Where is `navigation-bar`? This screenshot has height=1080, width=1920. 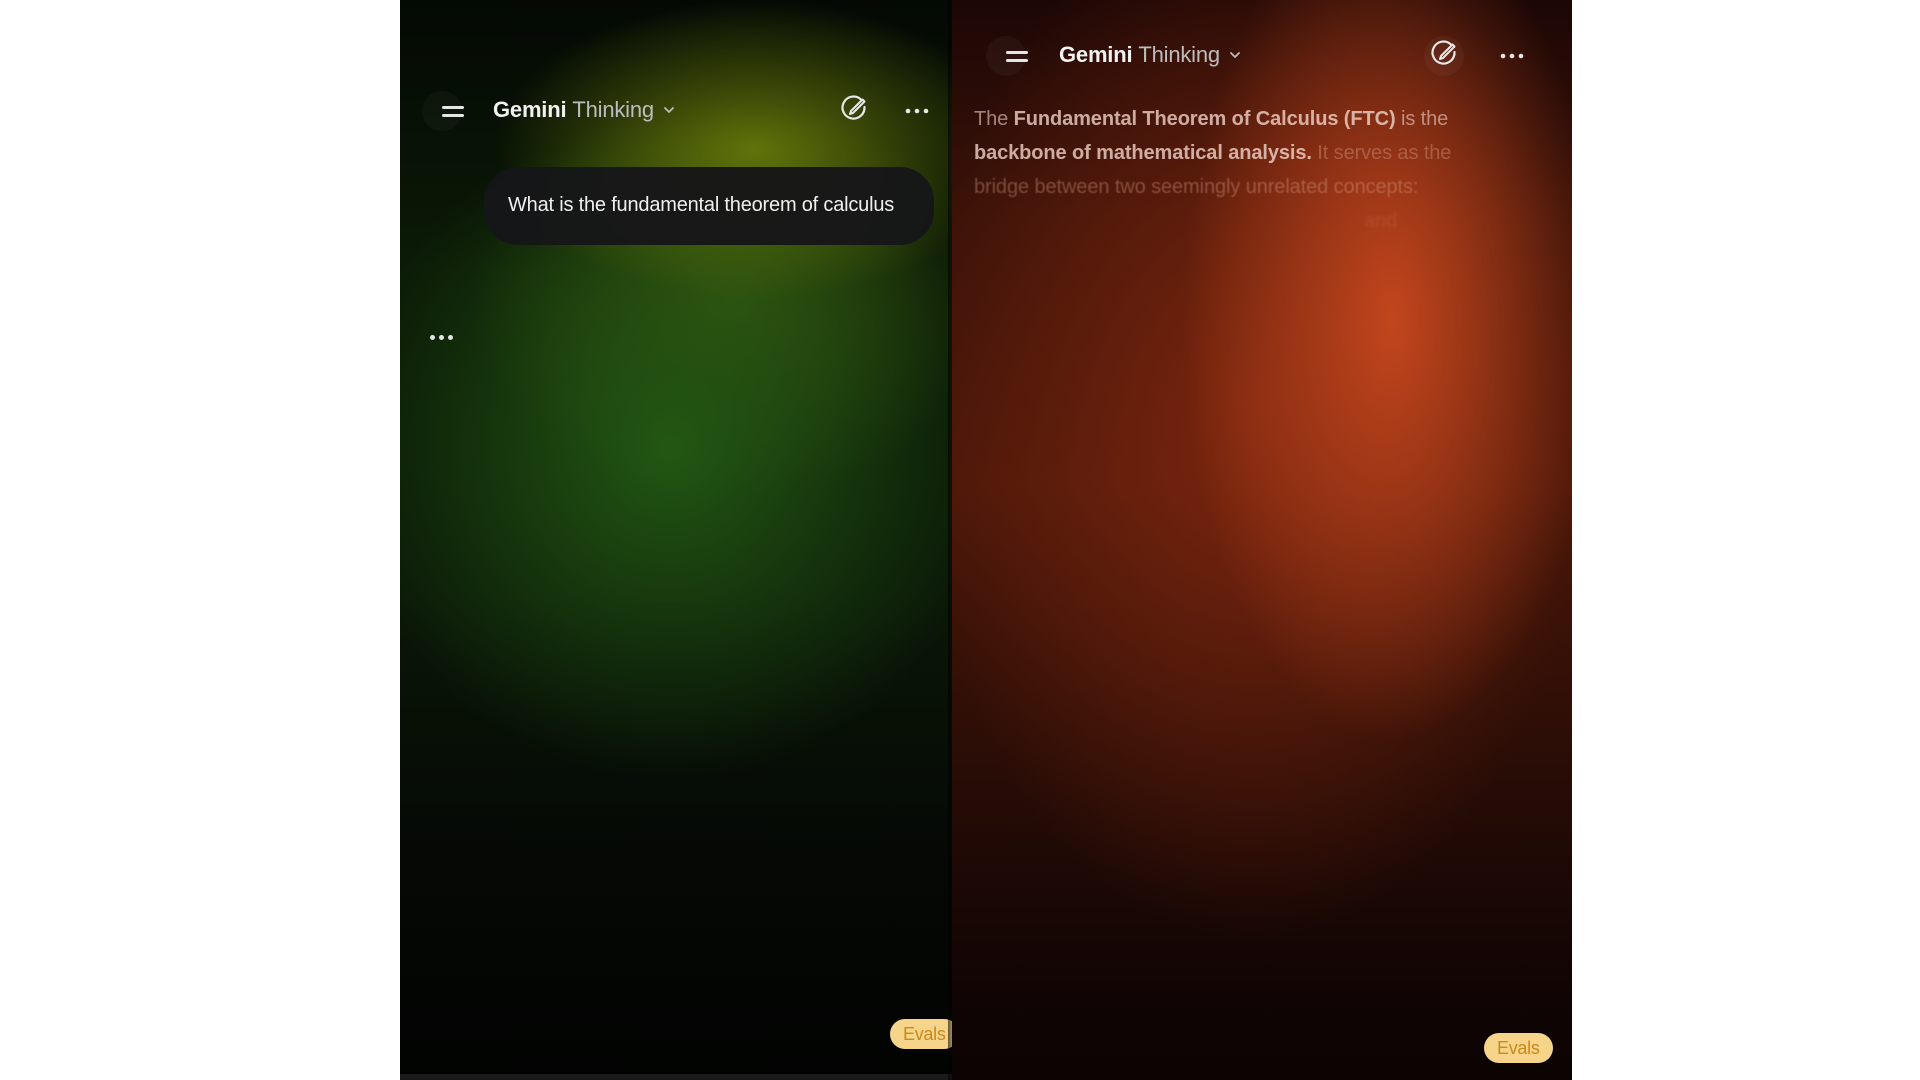
navigation-bar is located at coordinates (676, 1077).